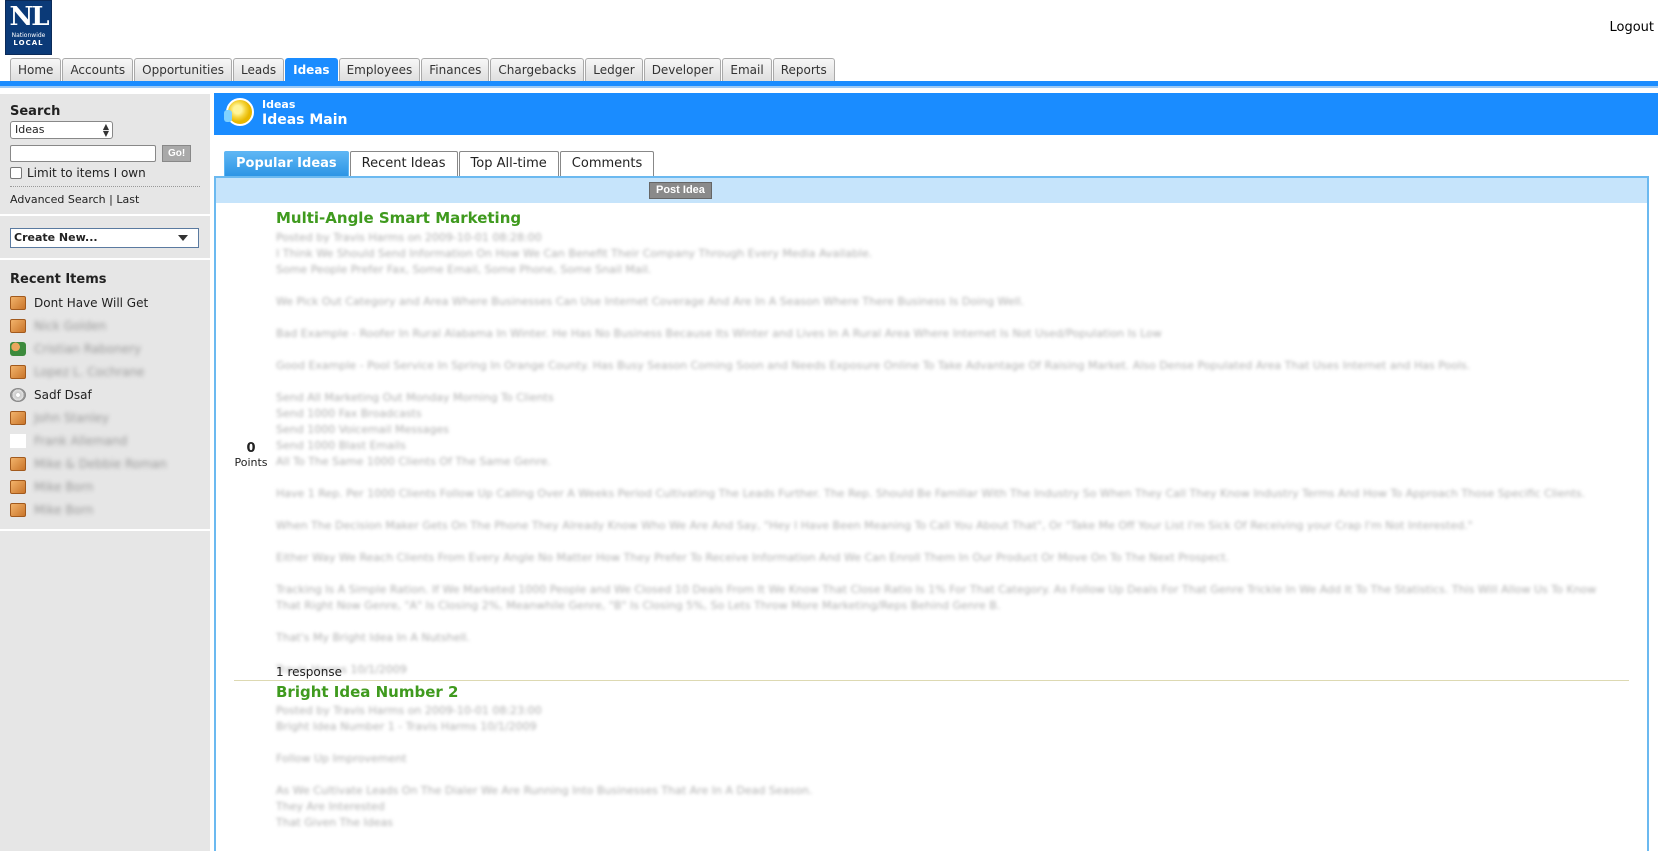  Describe the element at coordinates (309, 672) in the screenshot. I see `idea-response-link: 1 response` at that location.